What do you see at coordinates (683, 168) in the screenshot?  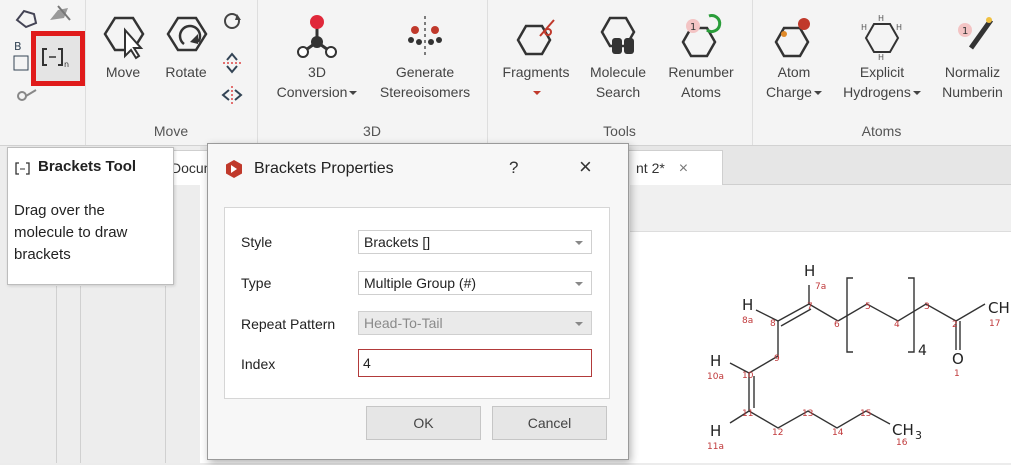 I see `tab-close-icon: ×` at bounding box center [683, 168].